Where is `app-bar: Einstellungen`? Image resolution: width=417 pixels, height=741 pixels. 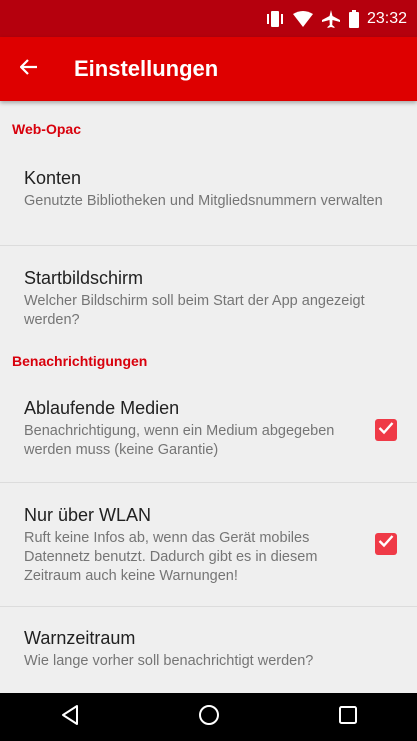
app-bar: Einstellungen is located at coordinates (208, 69).